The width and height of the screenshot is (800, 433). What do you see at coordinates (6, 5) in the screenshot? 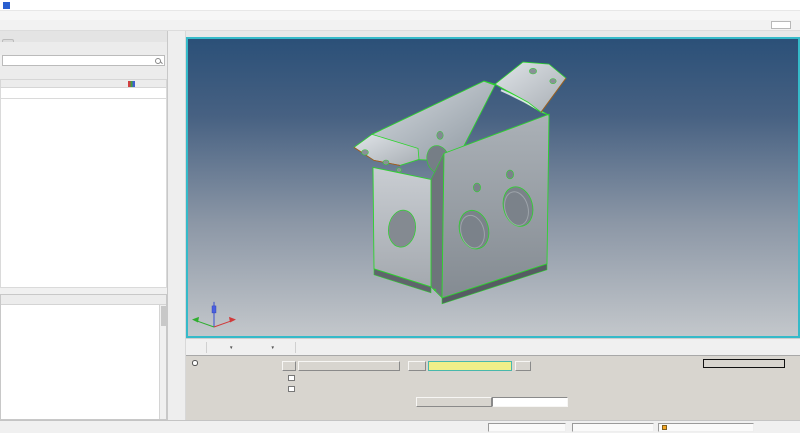
I see `app-logo-icon` at bounding box center [6, 5].